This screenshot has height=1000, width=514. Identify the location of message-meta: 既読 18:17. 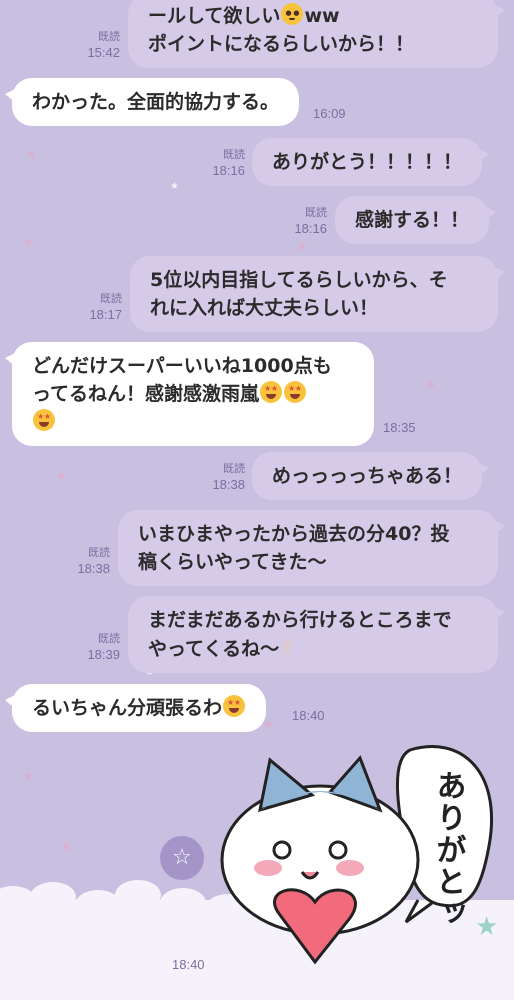
(92, 307).